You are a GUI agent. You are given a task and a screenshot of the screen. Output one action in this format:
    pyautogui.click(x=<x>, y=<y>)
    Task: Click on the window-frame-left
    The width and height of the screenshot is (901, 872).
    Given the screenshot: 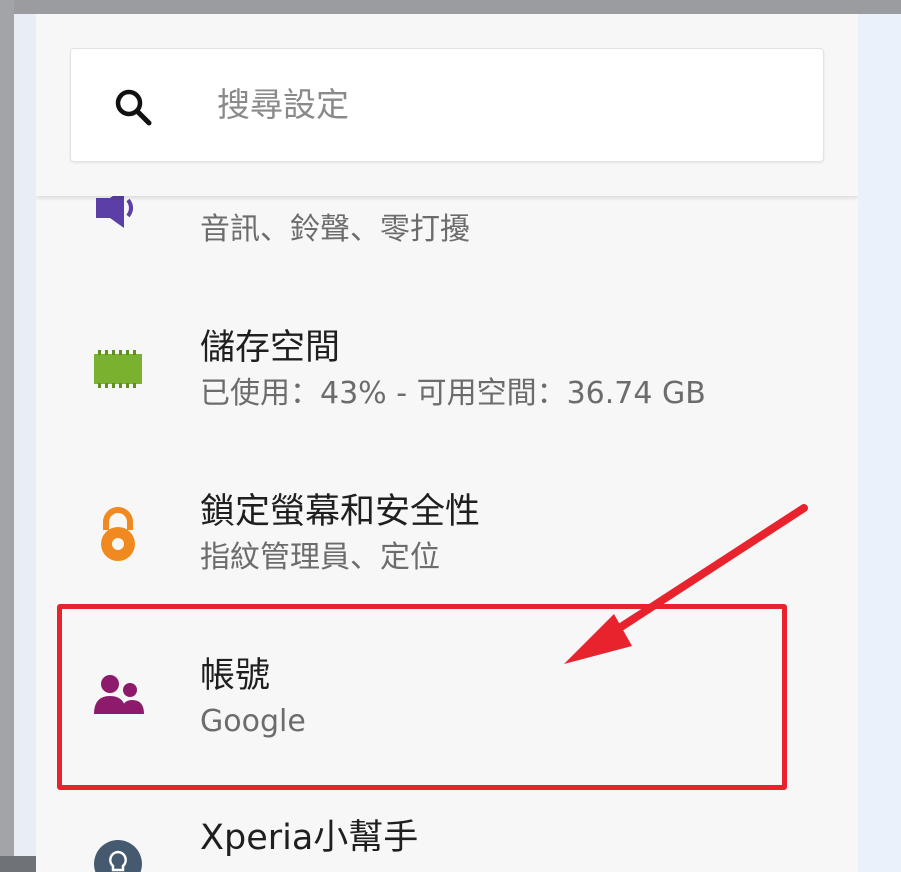 What is the action you would take?
    pyautogui.click(x=7, y=436)
    